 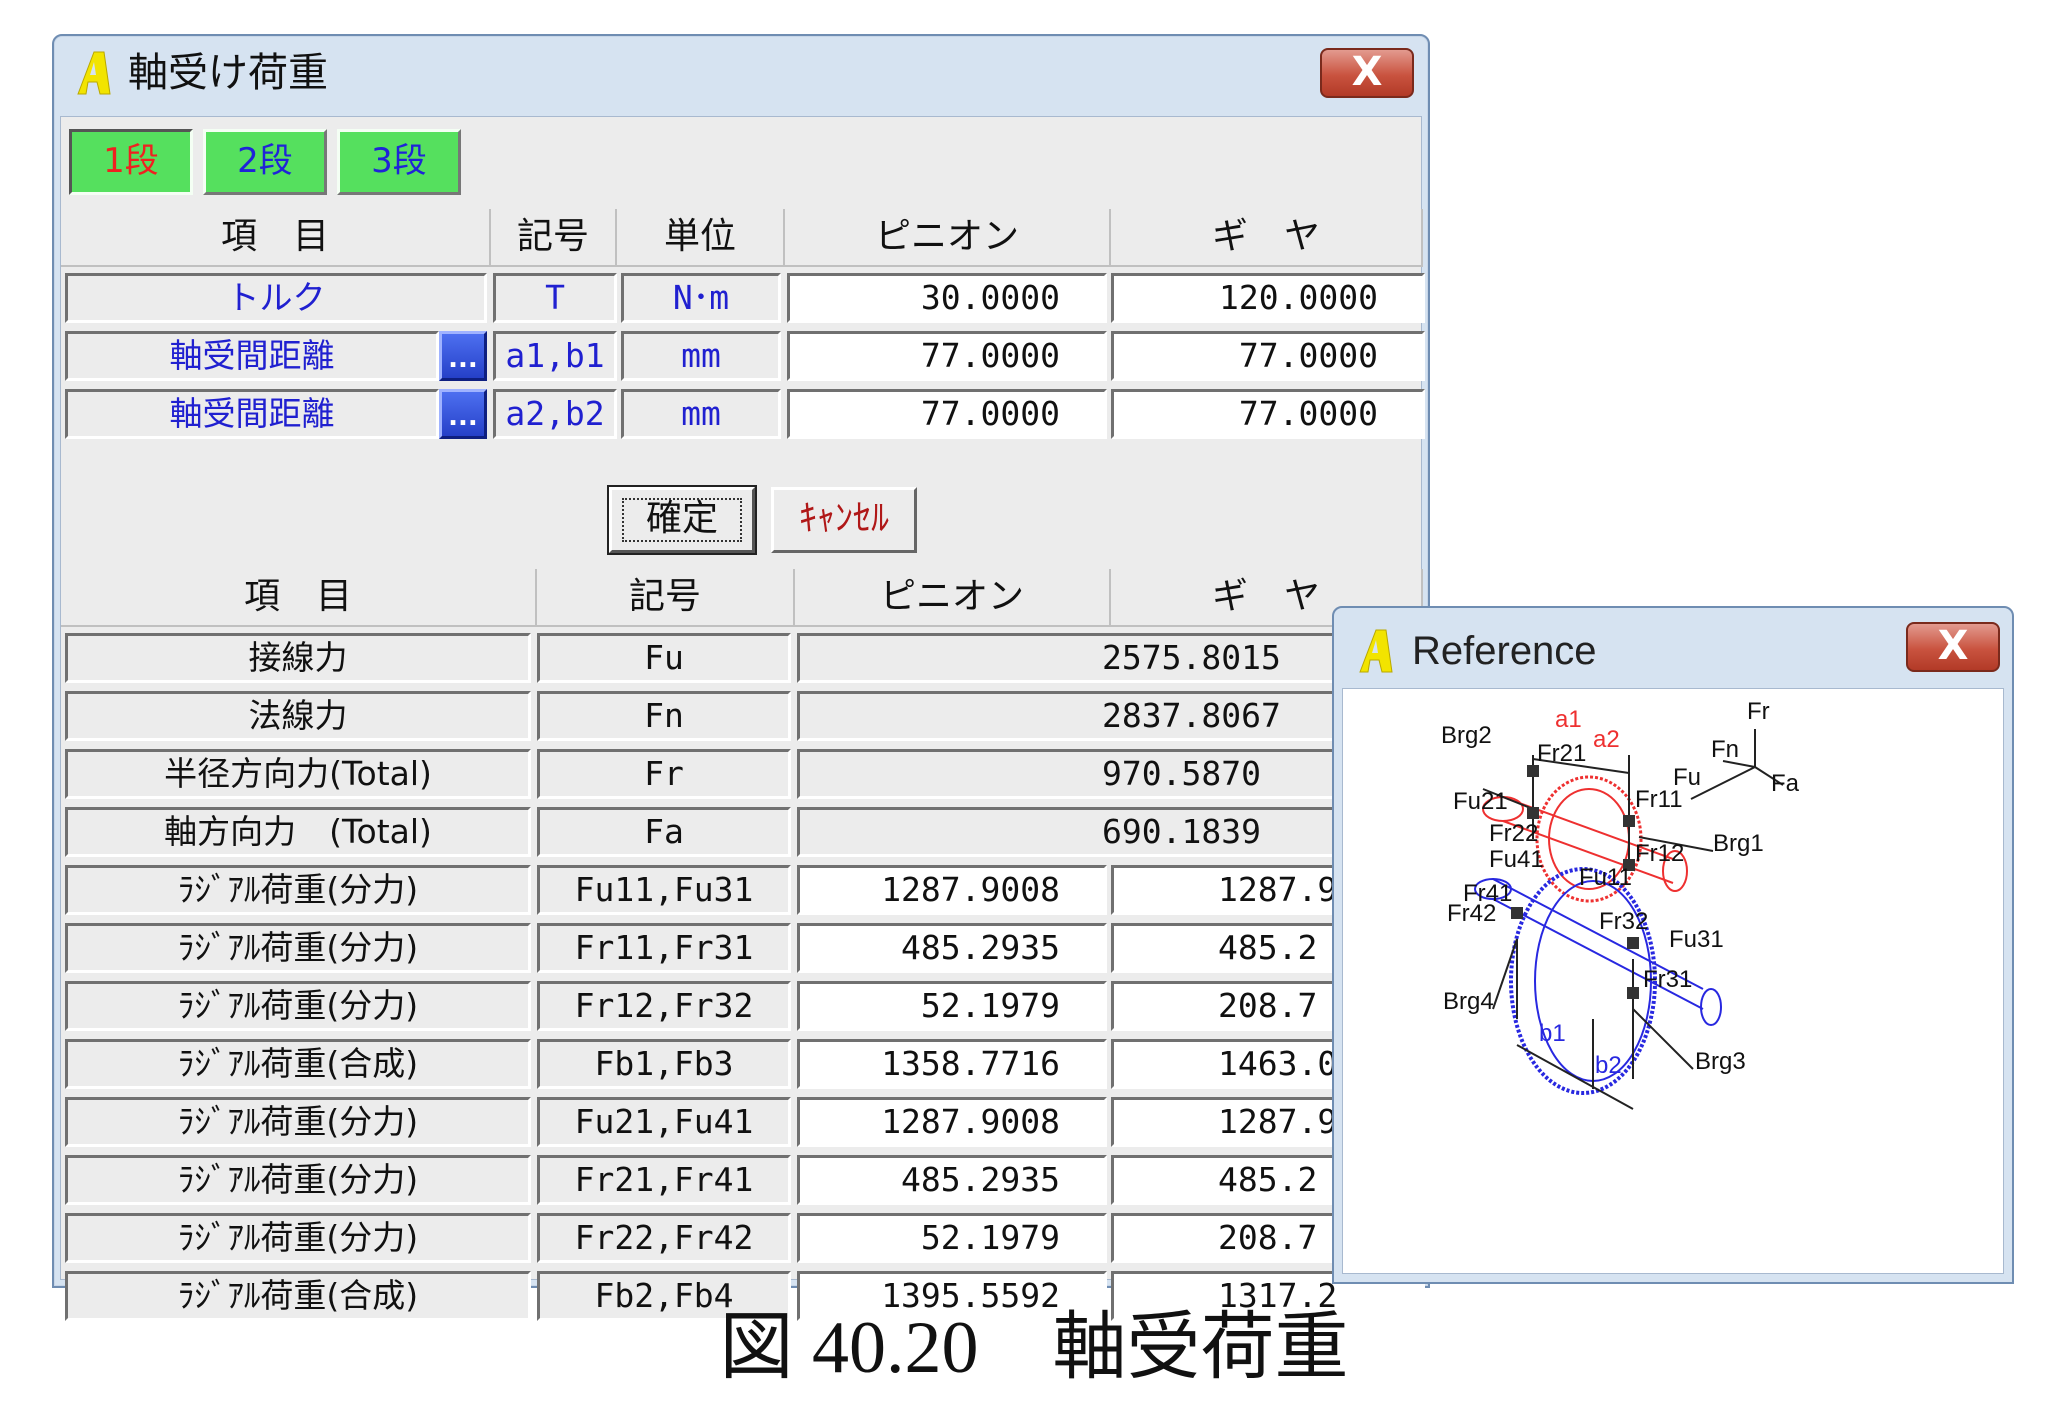 What do you see at coordinates (664, 774) in the screenshot?
I see `result-symbol: Fr` at bounding box center [664, 774].